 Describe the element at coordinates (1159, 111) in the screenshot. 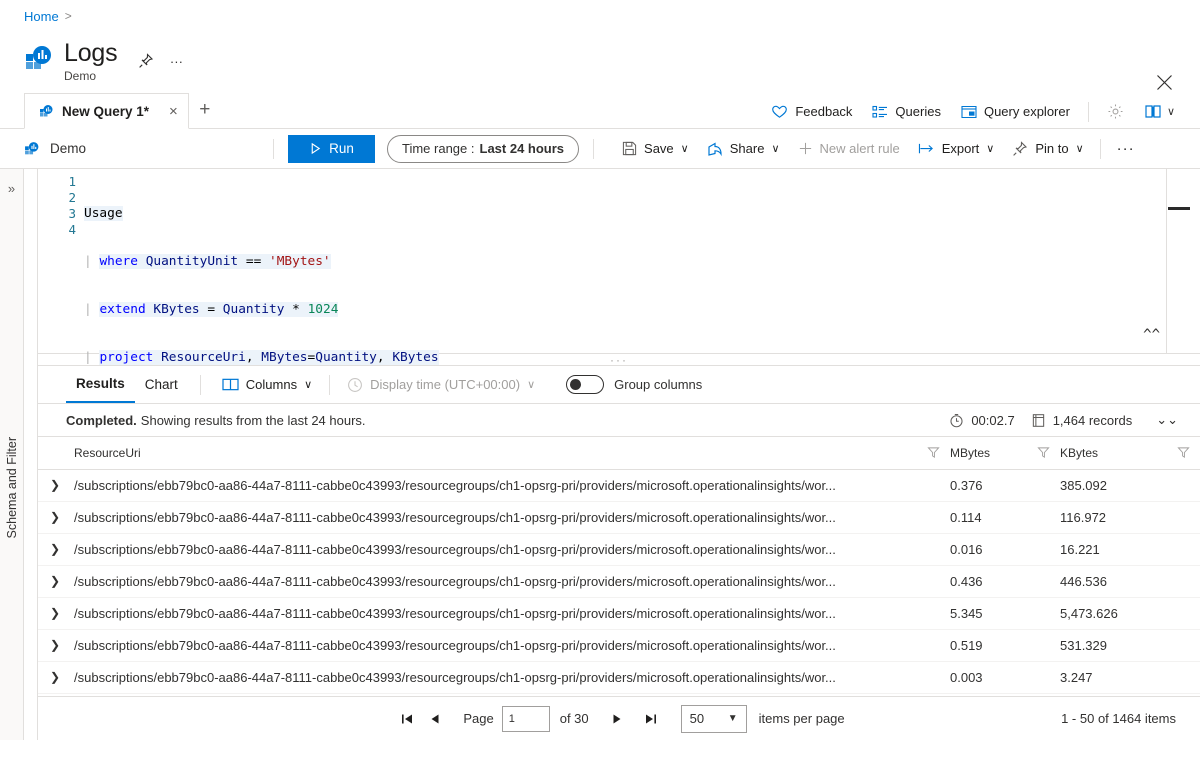

I see `book-icon: ∨` at that location.